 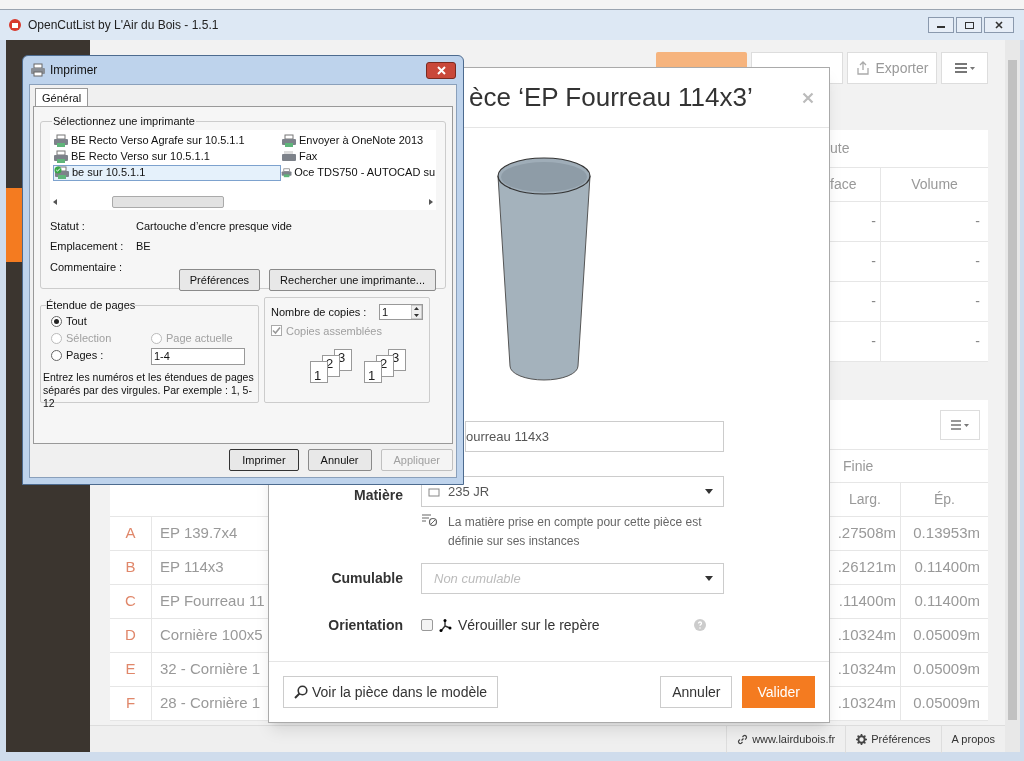 I want to click on info-label: Emplacement :, so click(x=87, y=246).